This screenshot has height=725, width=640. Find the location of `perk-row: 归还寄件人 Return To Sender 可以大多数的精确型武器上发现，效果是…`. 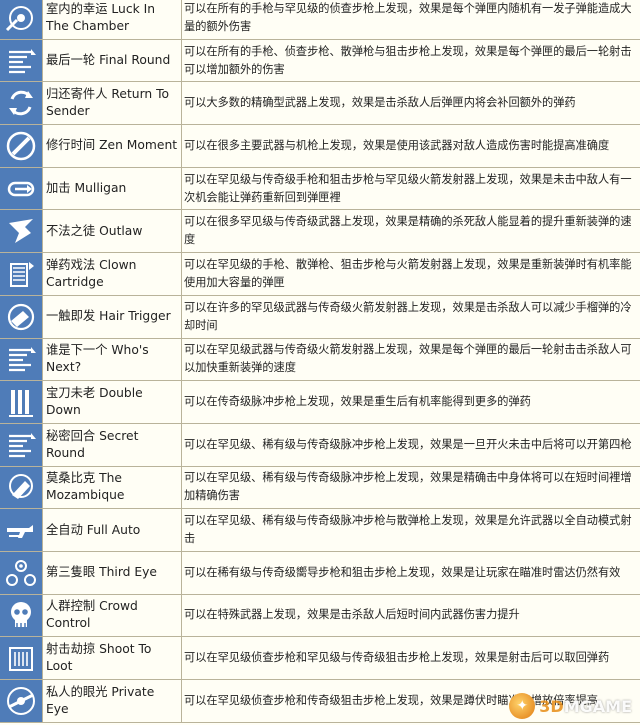

perk-row: 归还寄件人 Return To Sender 可以大多数的精确型武器上发现，效果是… is located at coordinates (320, 104).